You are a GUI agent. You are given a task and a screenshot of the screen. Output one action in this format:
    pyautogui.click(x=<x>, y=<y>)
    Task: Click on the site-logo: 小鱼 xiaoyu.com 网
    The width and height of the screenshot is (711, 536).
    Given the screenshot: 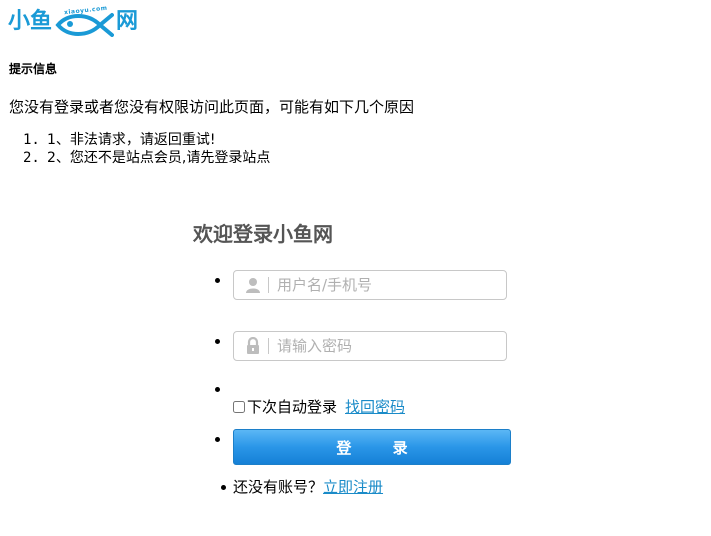 What is the action you would take?
    pyautogui.click(x=73, y=21)
    